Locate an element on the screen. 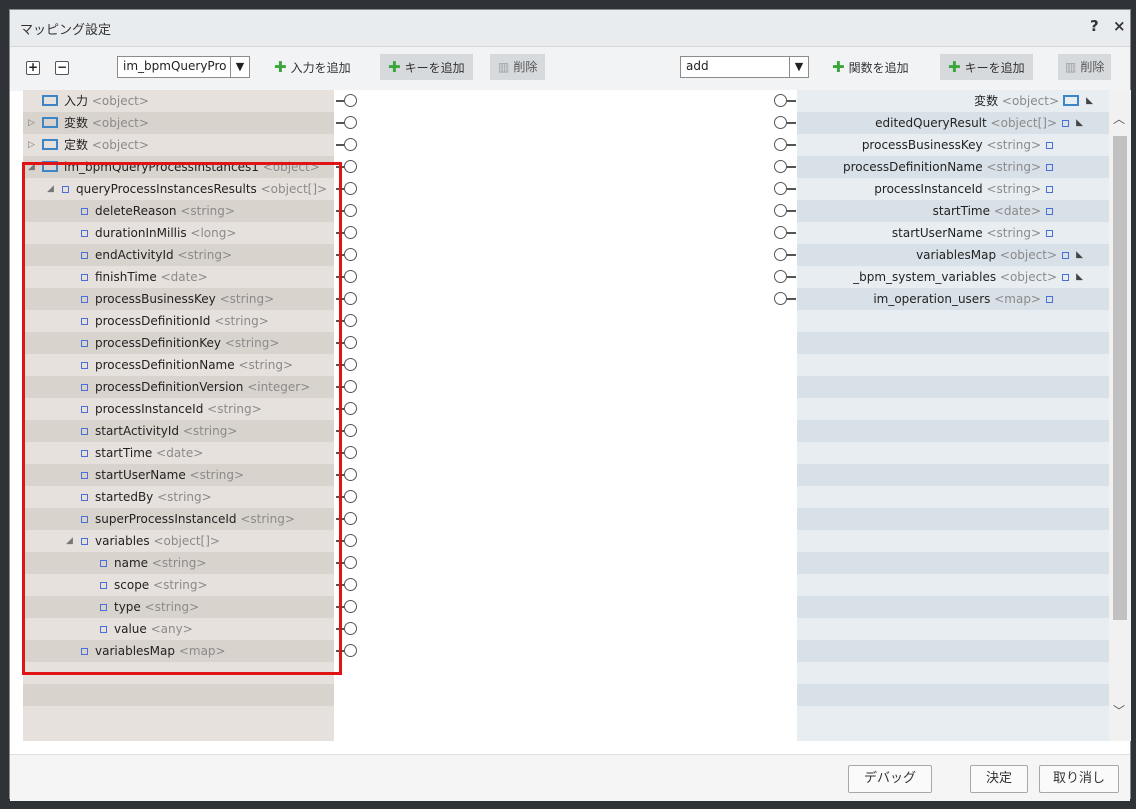 The image size is (1136, 809). target-tree-item: processInstanceId <string> is located at coordinates (953, 189).